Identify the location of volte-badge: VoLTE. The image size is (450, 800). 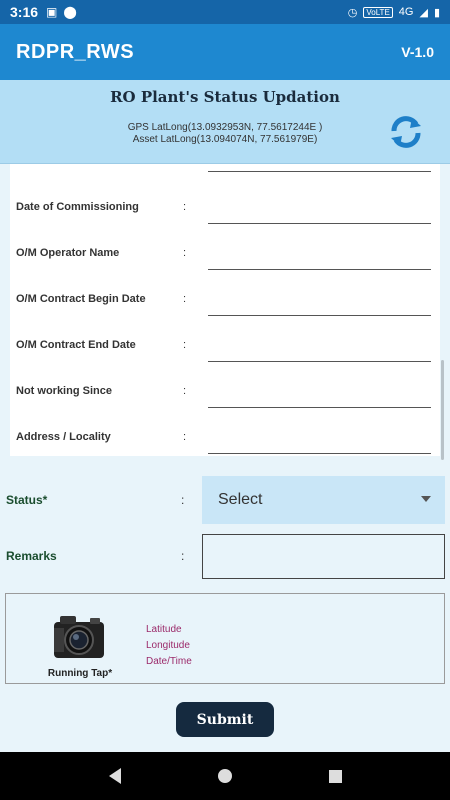
(378, 12).